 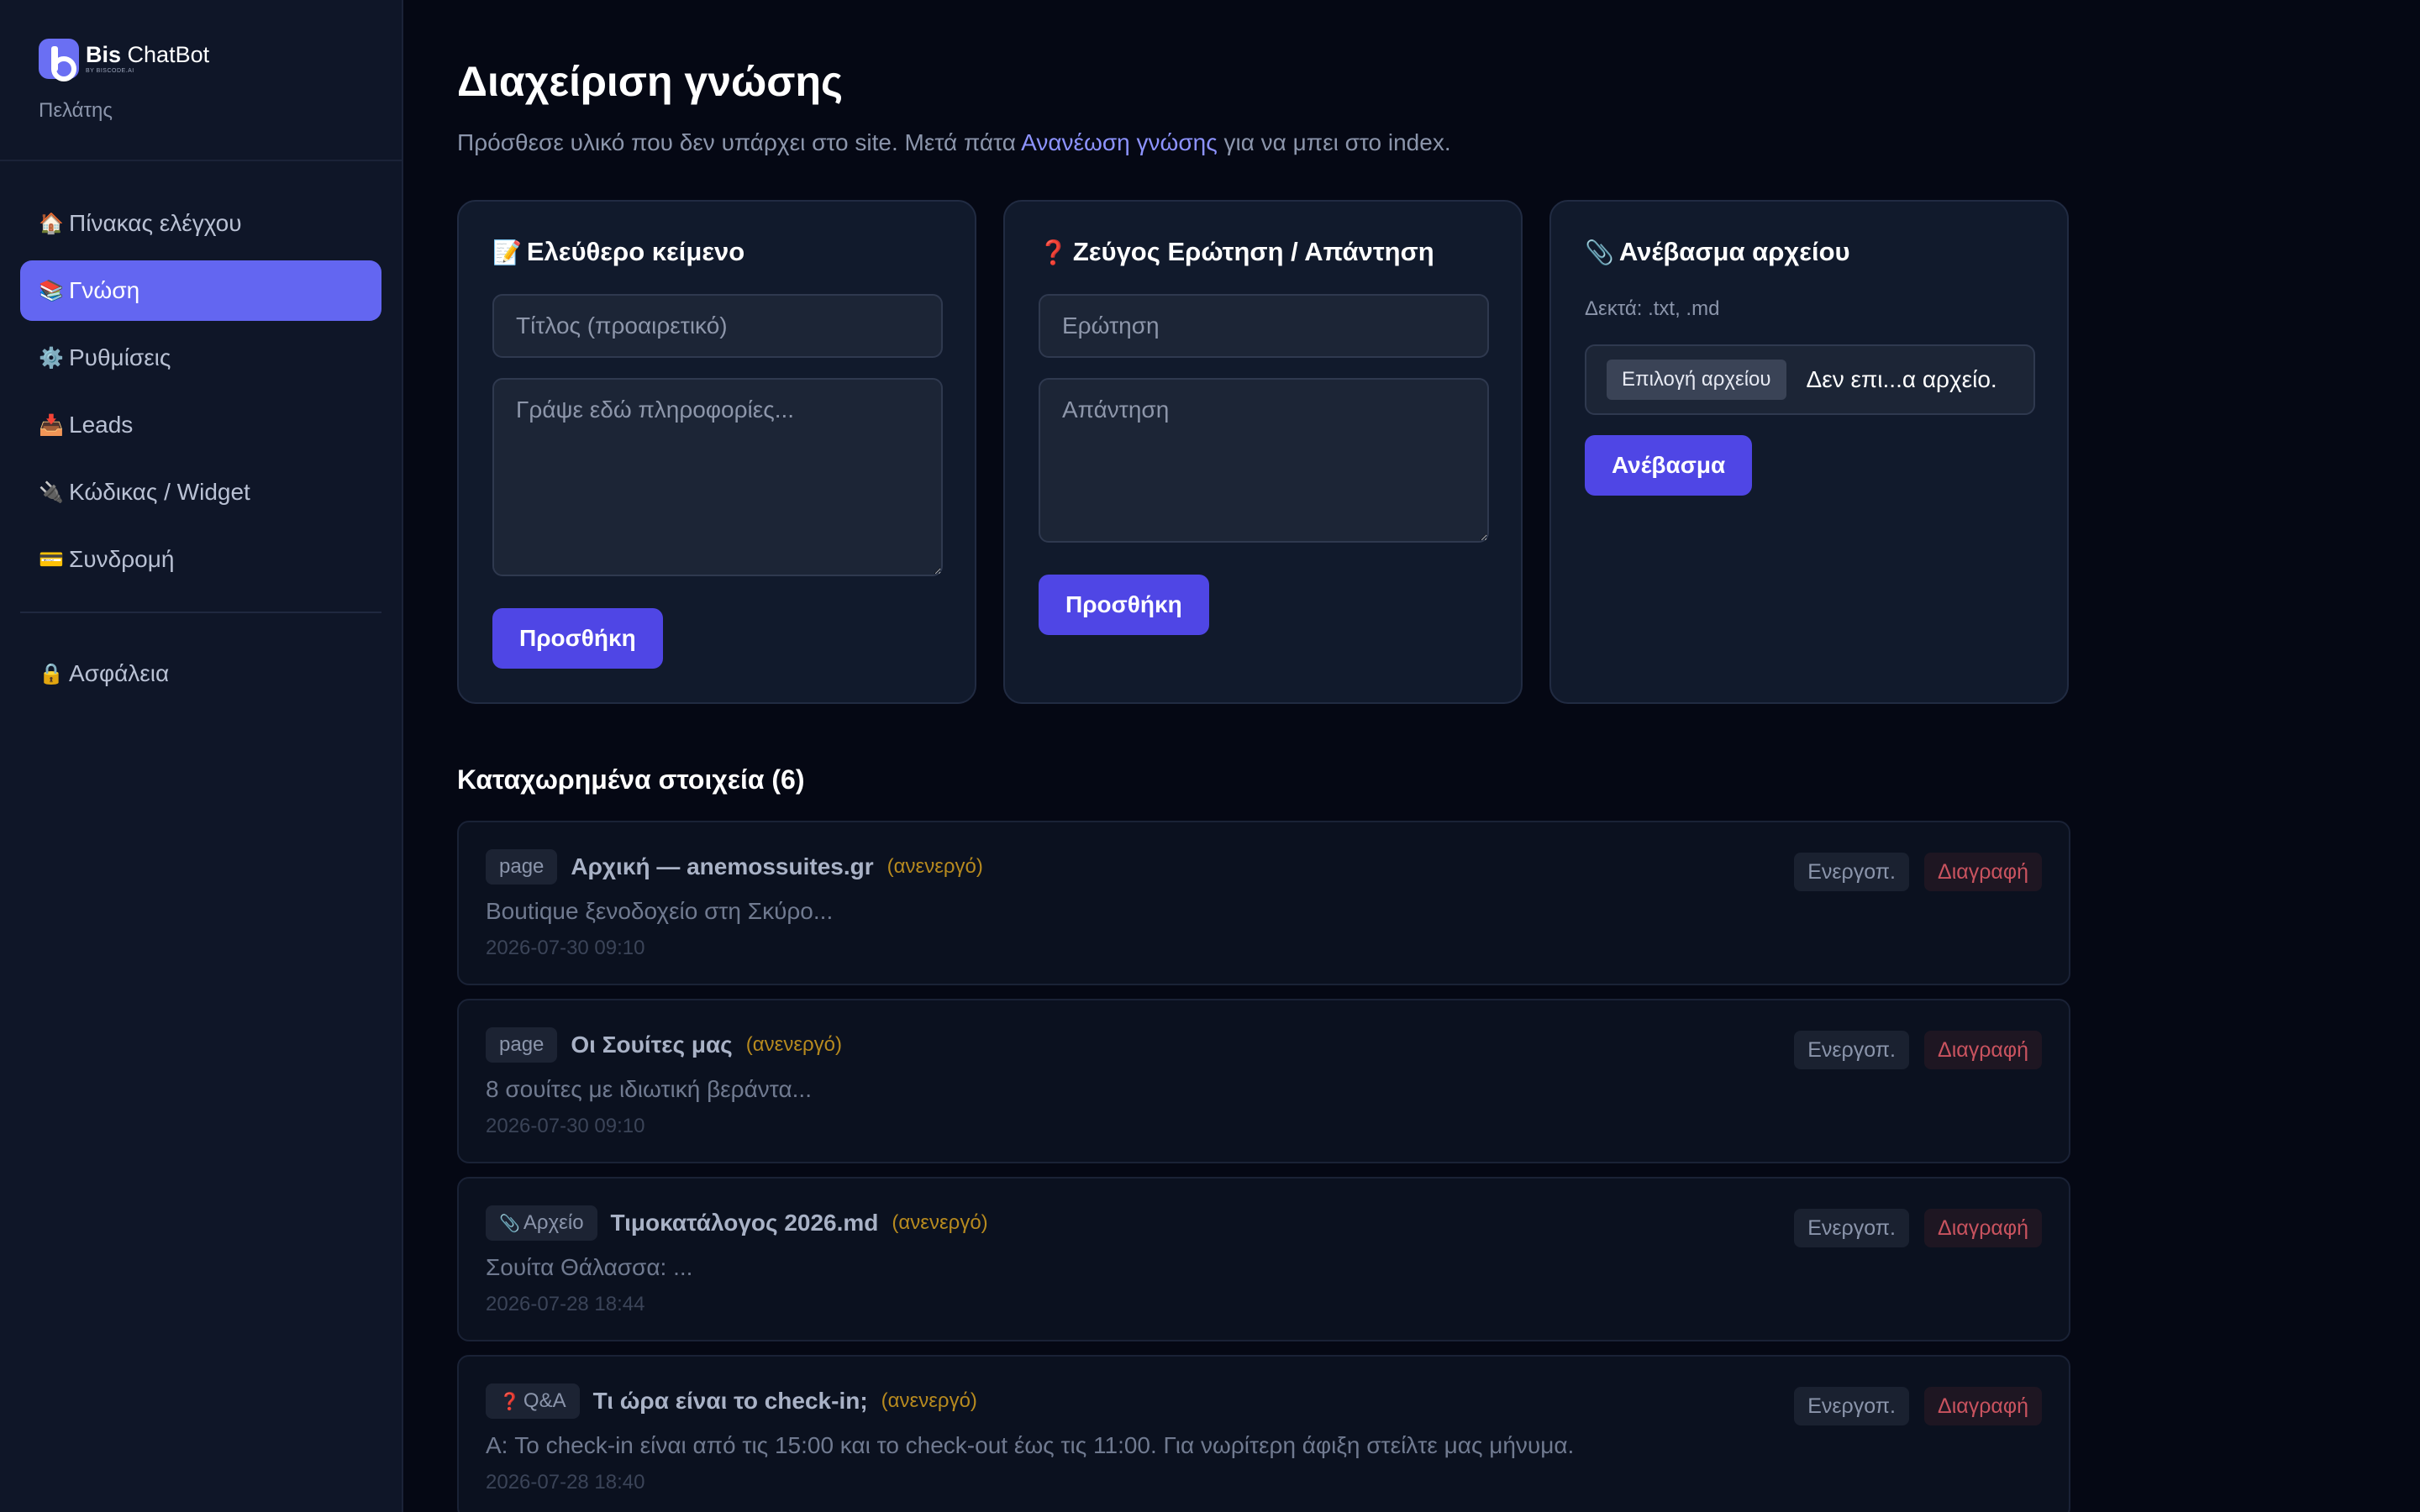 I want to click on file-name-label: Δεν επι...α αρχείο., so click(x=1902, y=379).